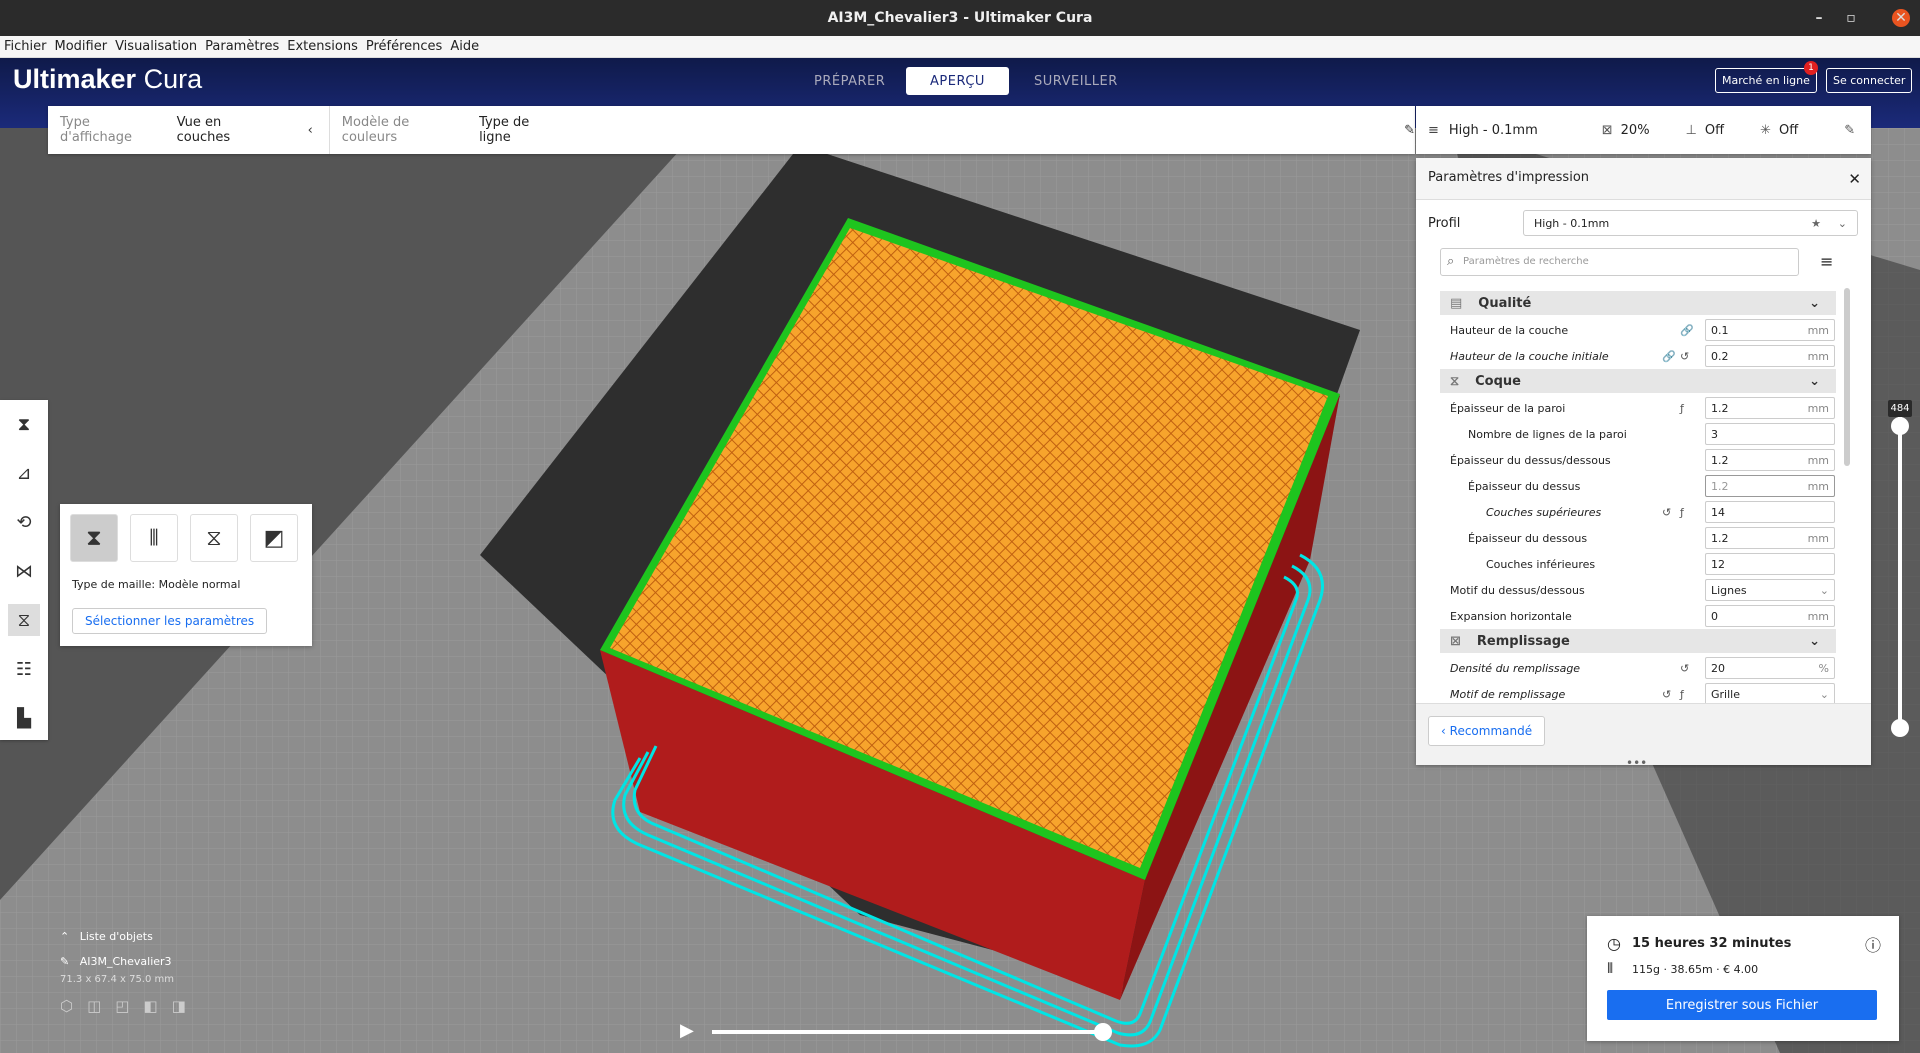 This screenshot has height=1053, width=1920. Describe the element at coordinates (1626, 590) in the screenshot. I see `setting-top-bottom-pattern: Motif du dessus/dessous Lignes ⌄` at that location.